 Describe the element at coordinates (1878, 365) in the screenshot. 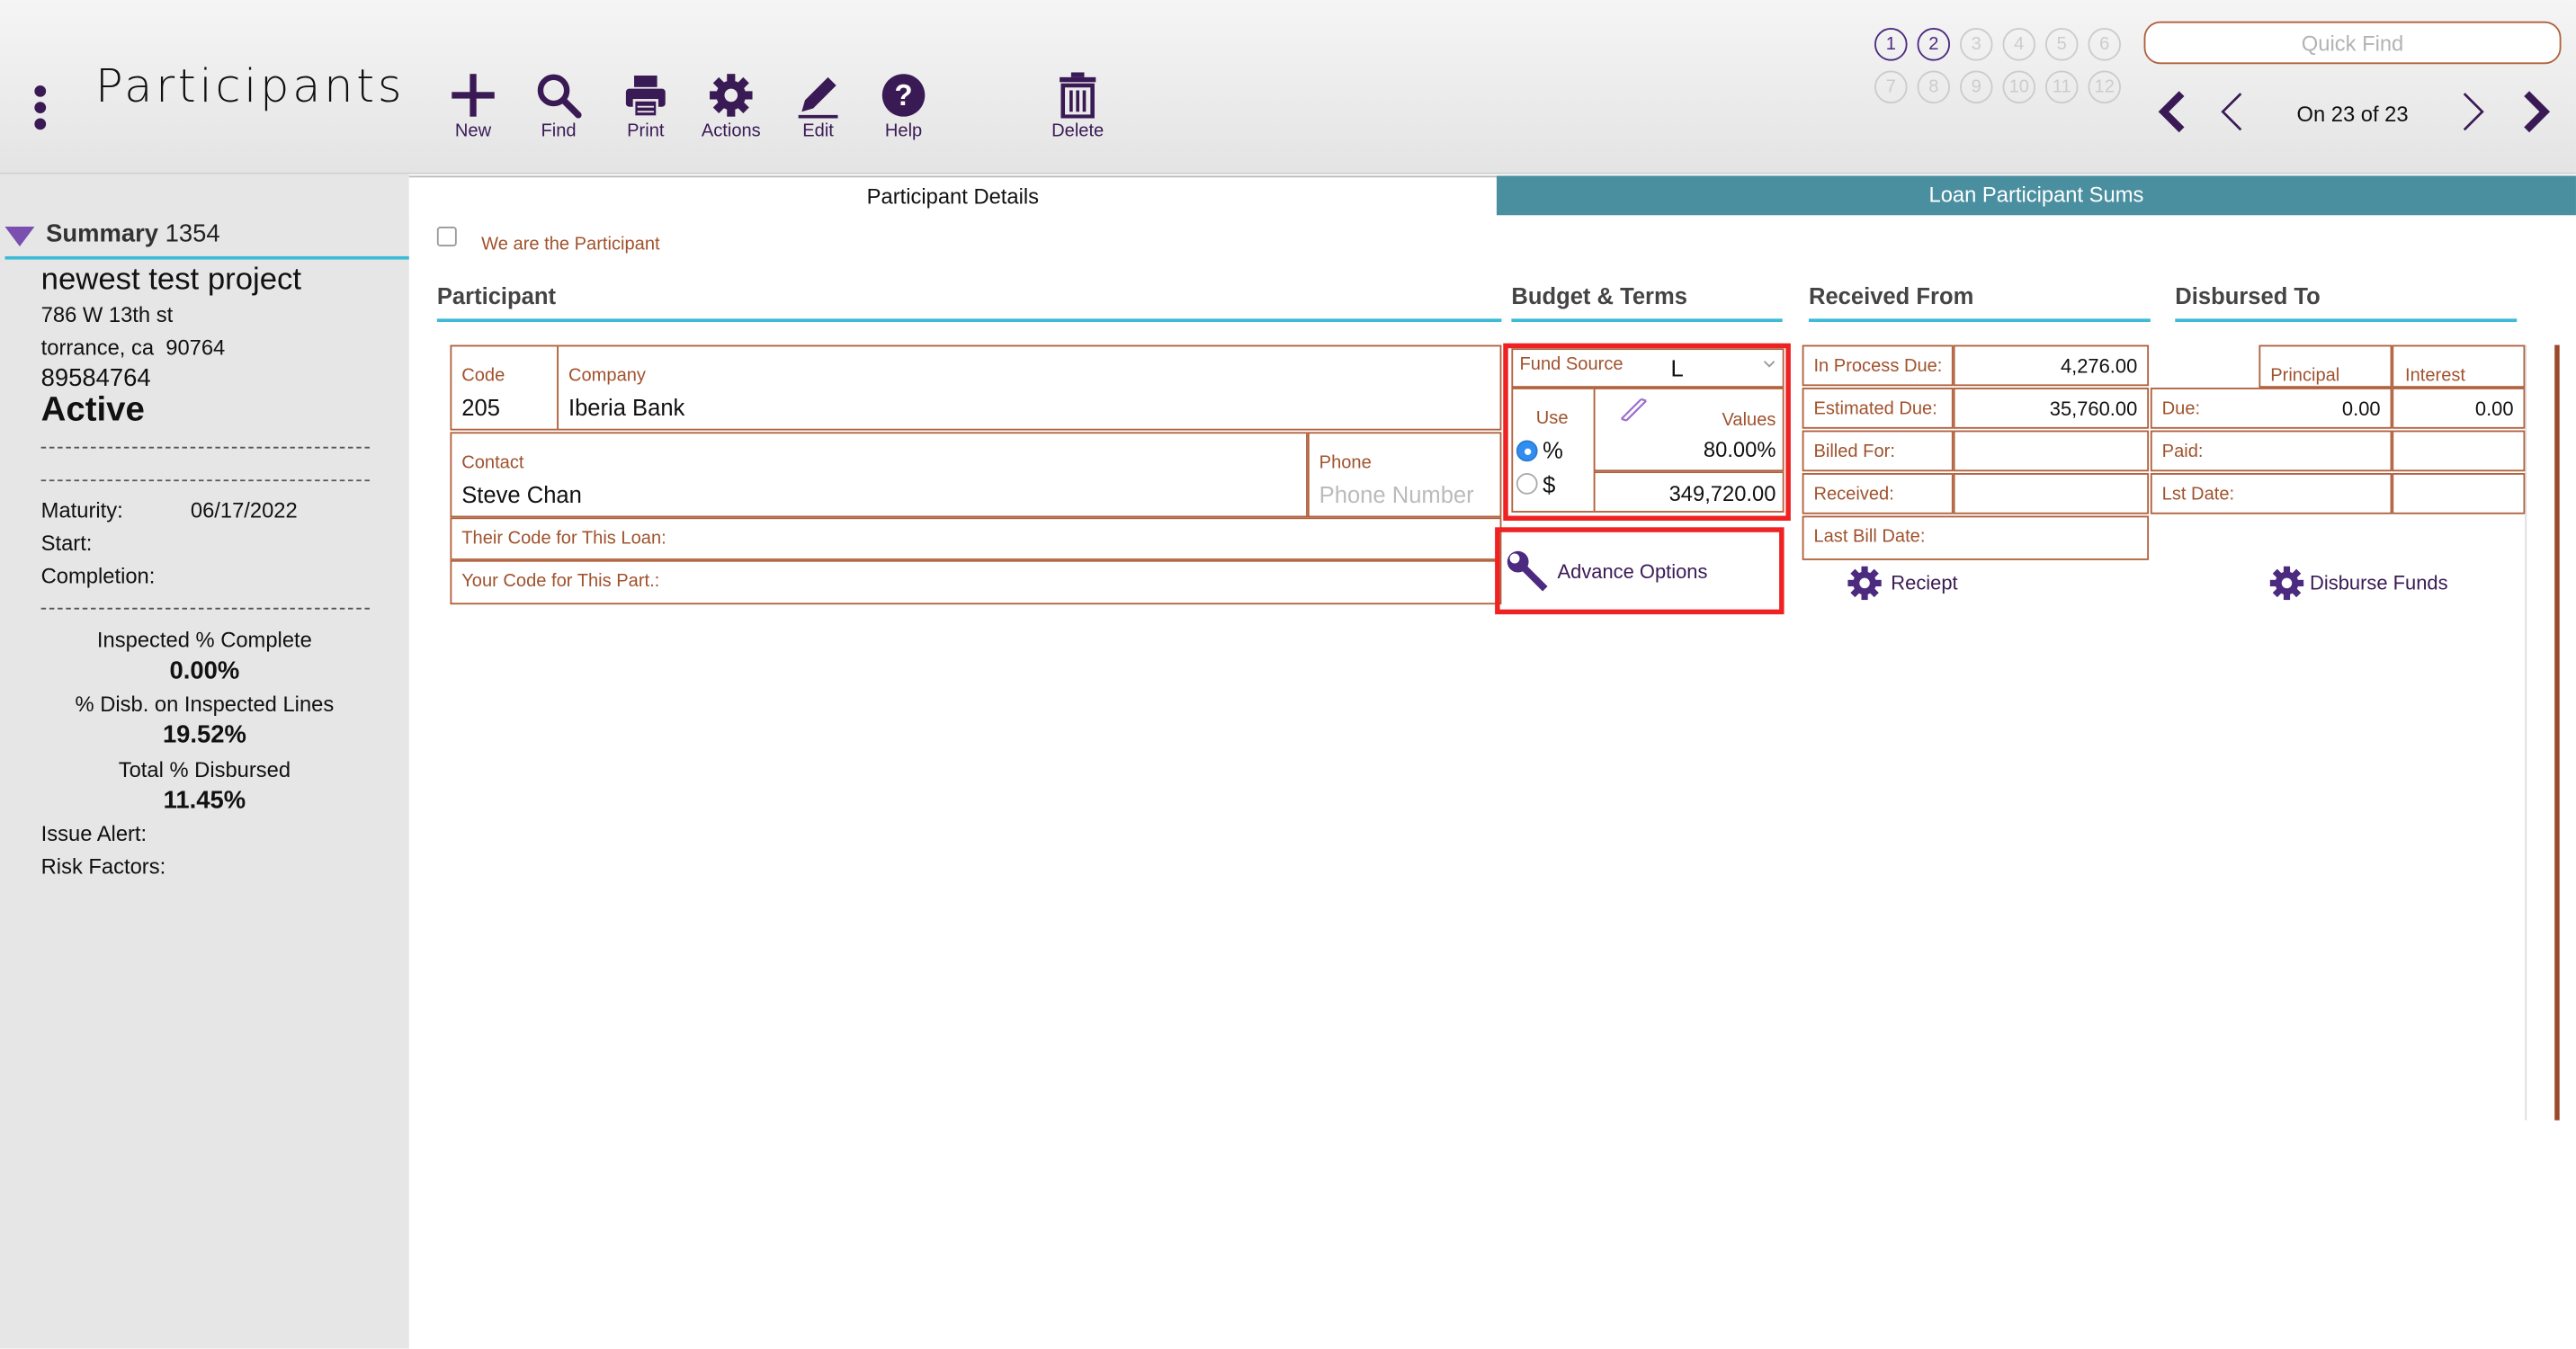

I see `in-process-due-label-cell: In Process Due:` at that location.